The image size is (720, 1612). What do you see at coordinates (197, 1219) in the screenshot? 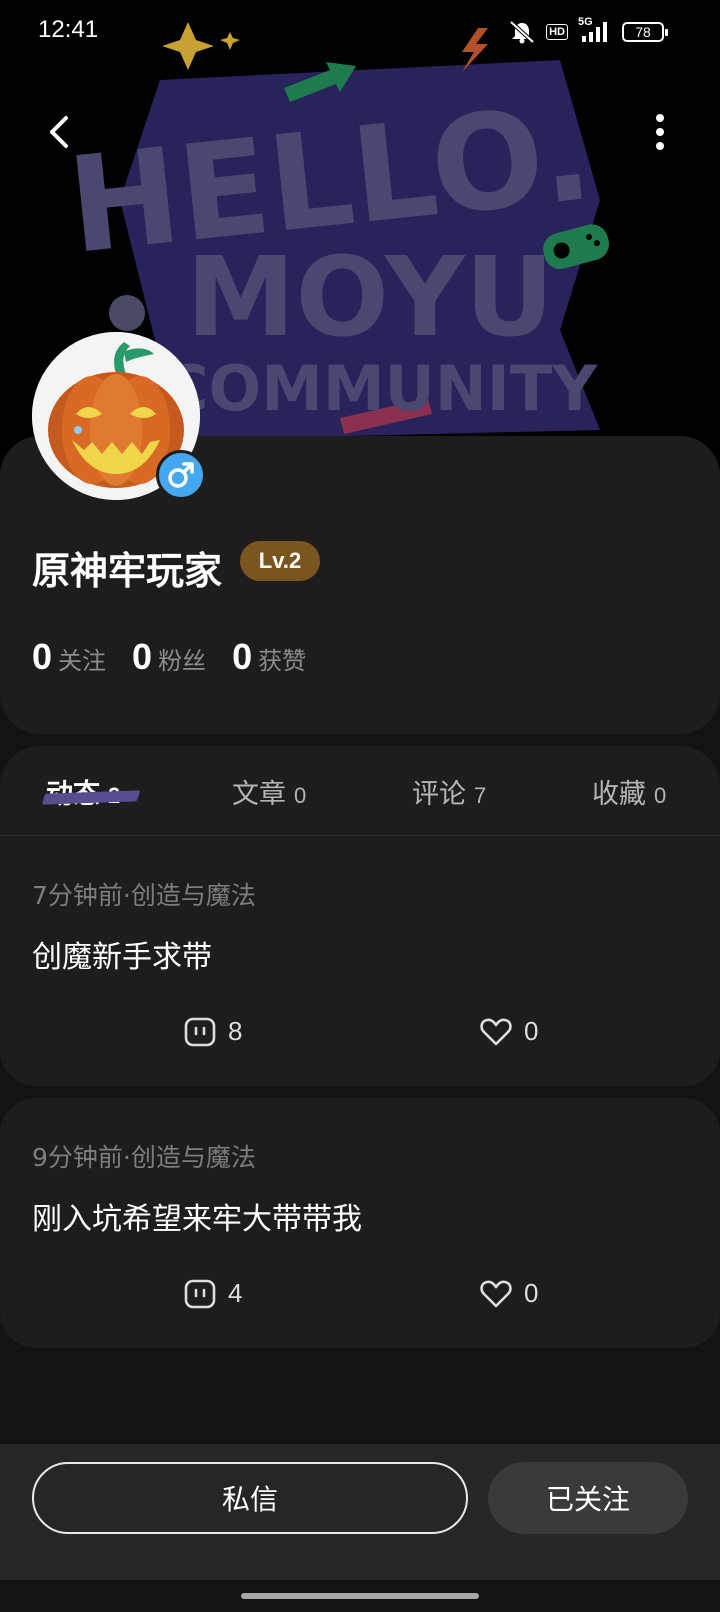
I see `post-title: 刚入坑希望来牢大带带我` at bounding box center [197, 1219].